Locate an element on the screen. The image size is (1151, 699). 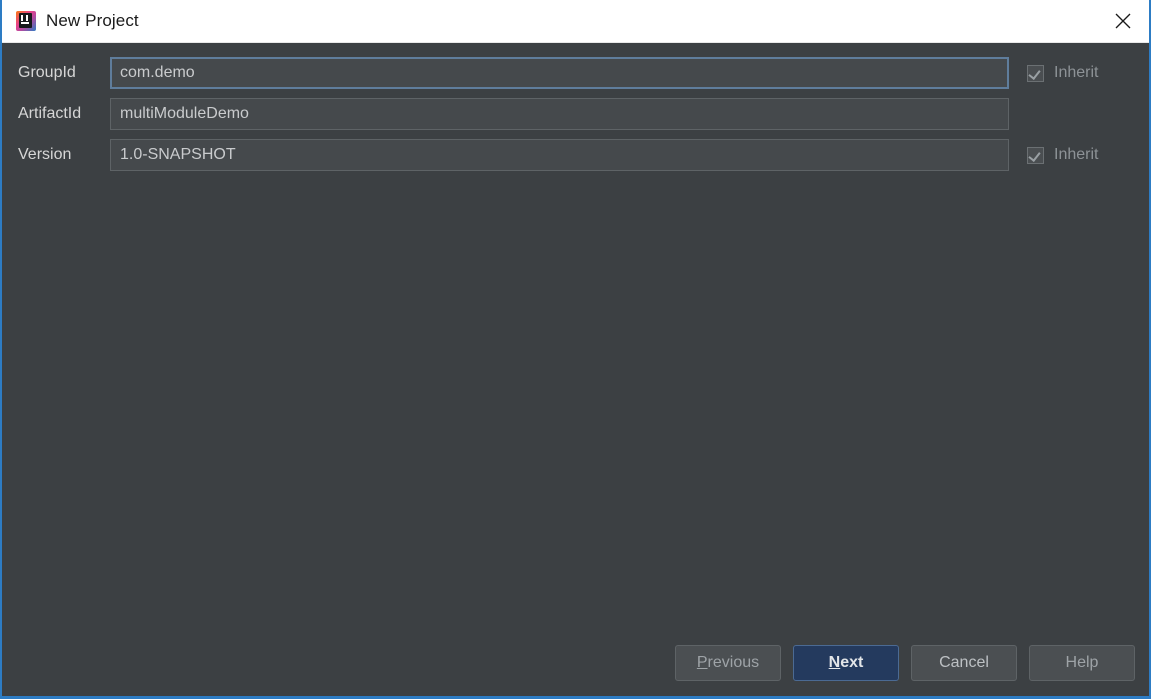
window-title: New Project is located at coordinates (92, 20).